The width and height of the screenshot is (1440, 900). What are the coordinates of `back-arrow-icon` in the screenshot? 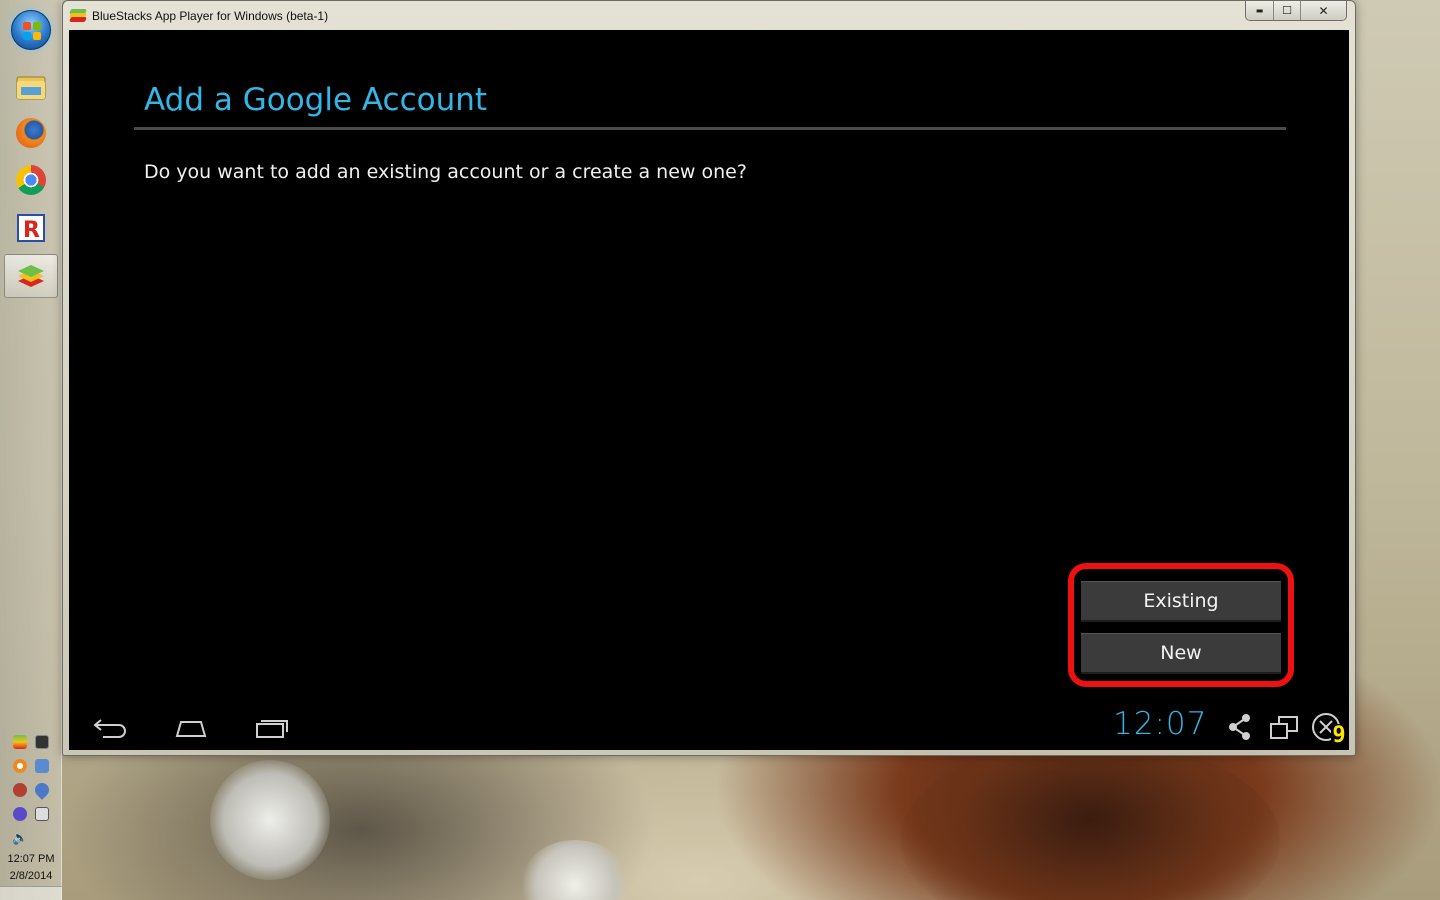 It's located at (111, 726).